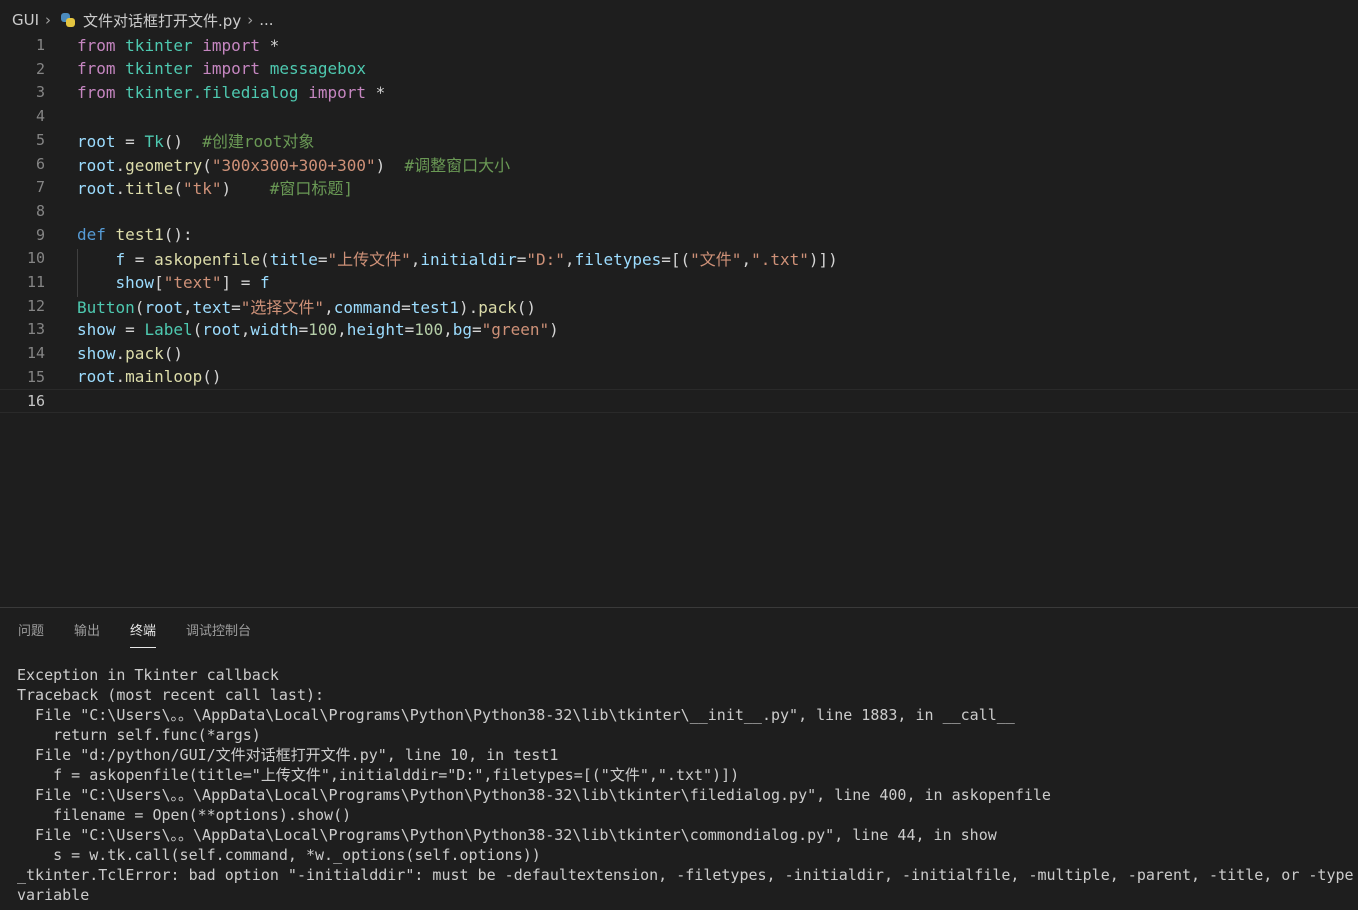  Describe the element at coordinates (679, 211) in the screenshot. I see `code-line: 8` at that location.